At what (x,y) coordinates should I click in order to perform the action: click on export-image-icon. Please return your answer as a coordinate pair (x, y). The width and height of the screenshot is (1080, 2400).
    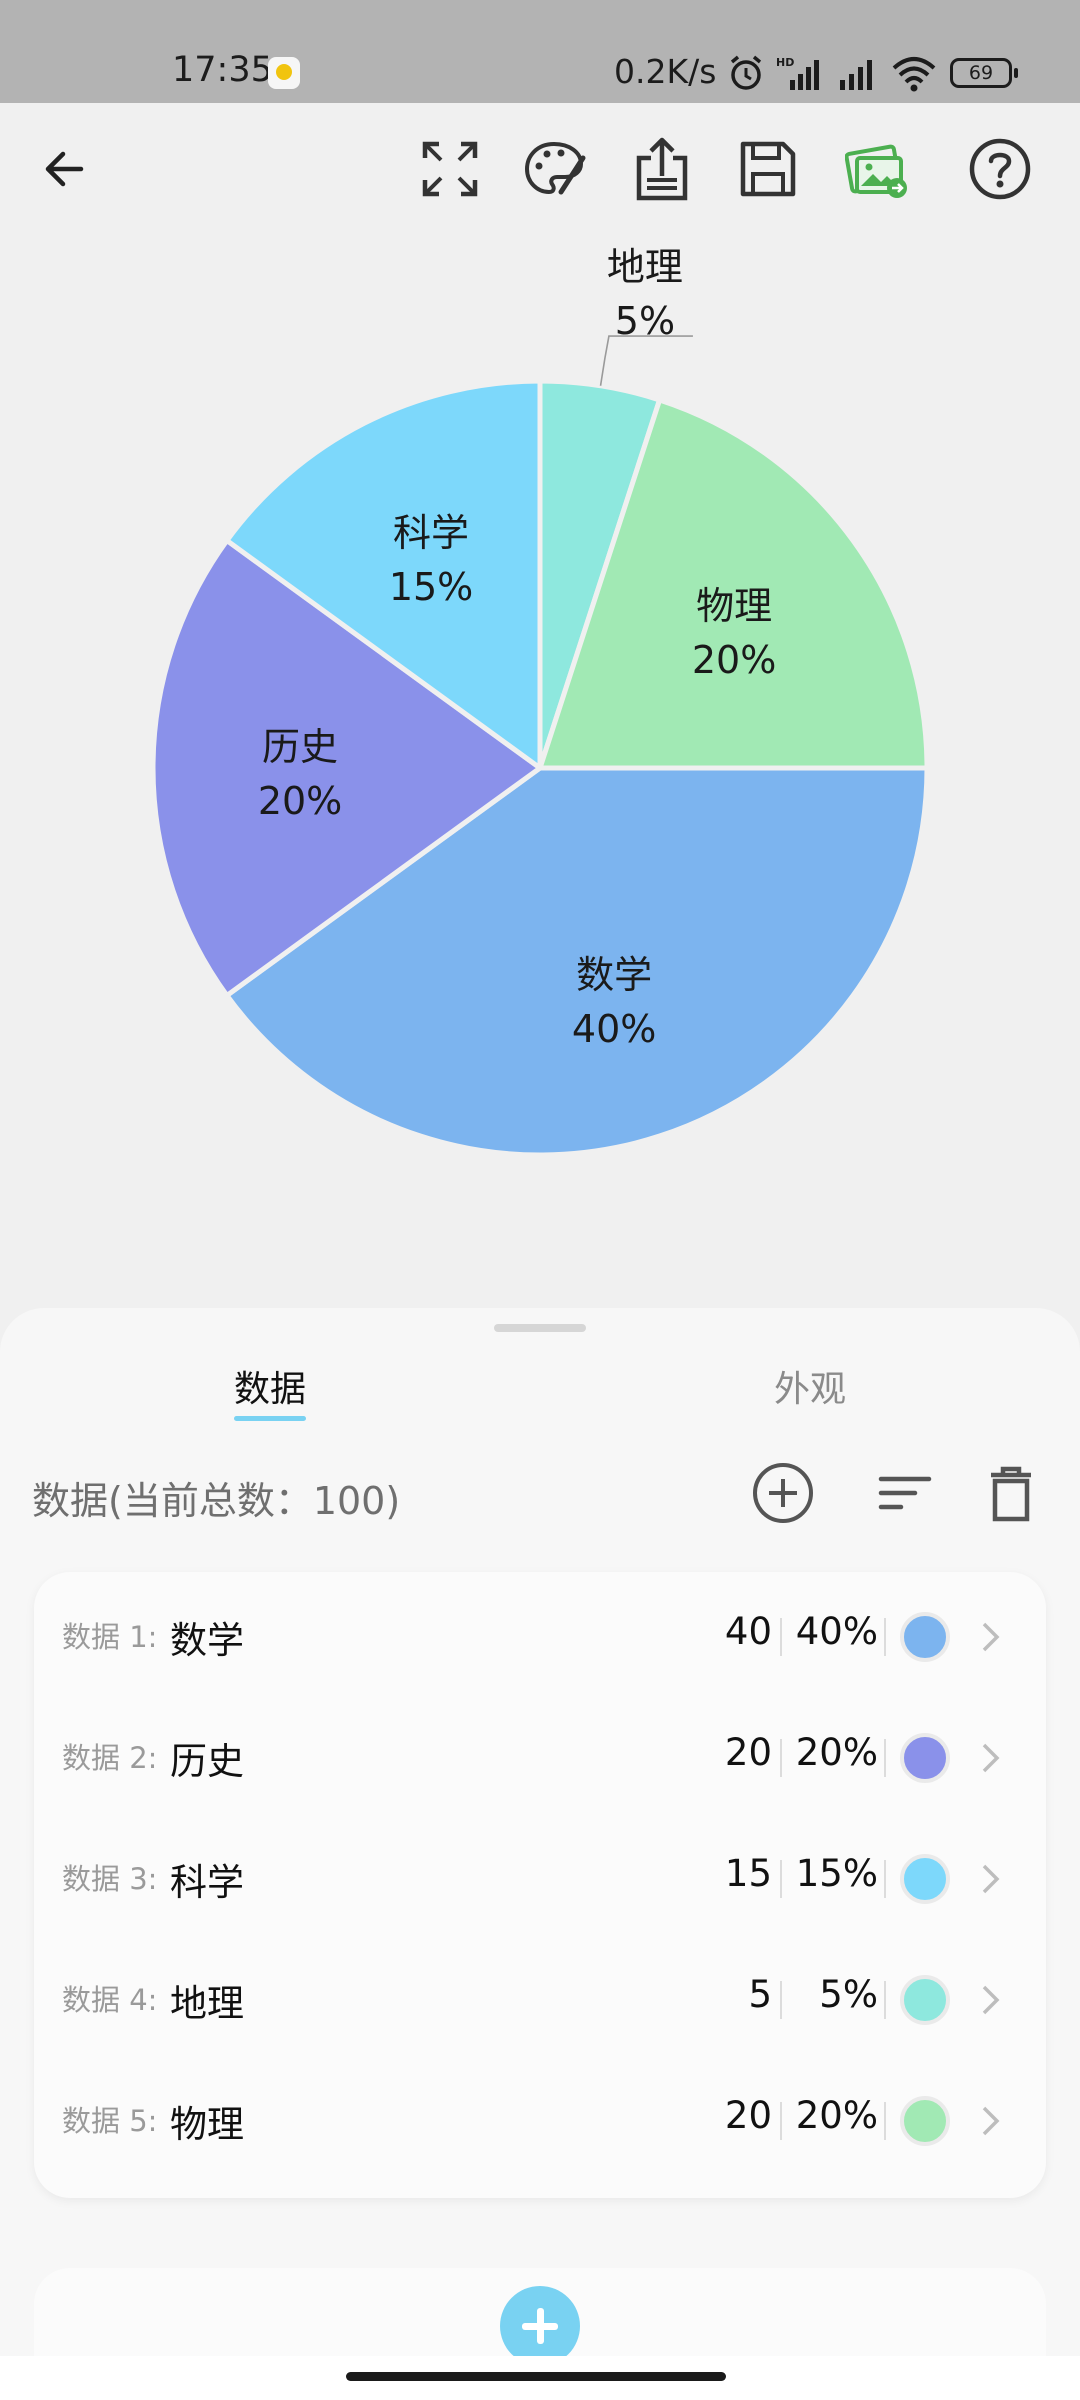
    Looking at the image, I should click on (876, 171).